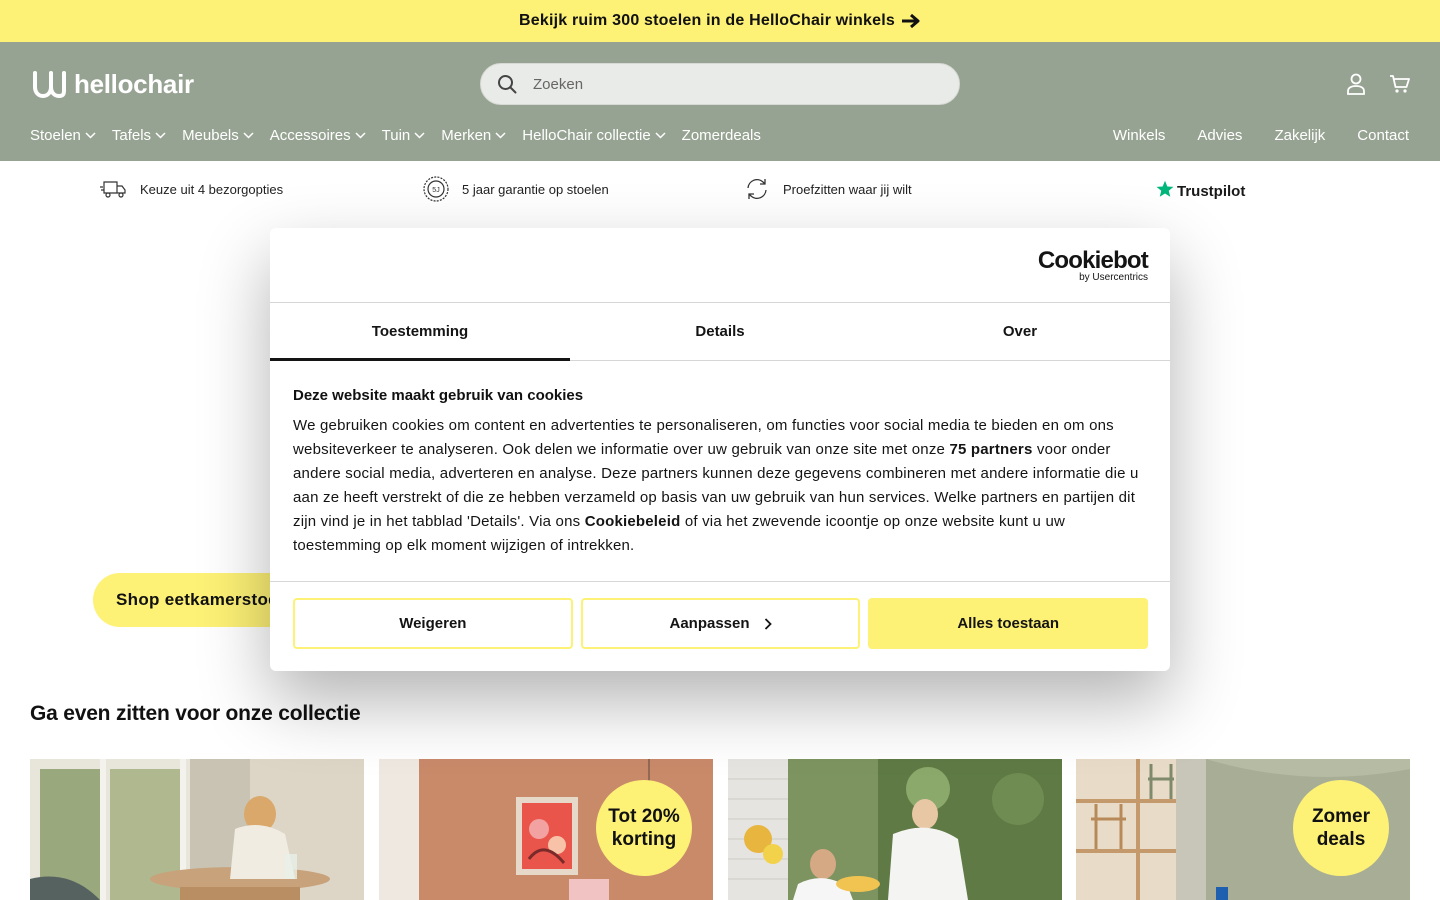 The image size is (1440, 900). Describe the element at coordinates (1243, 829) in the screenshot. I see `collection-card: Zomer deals` at that location.